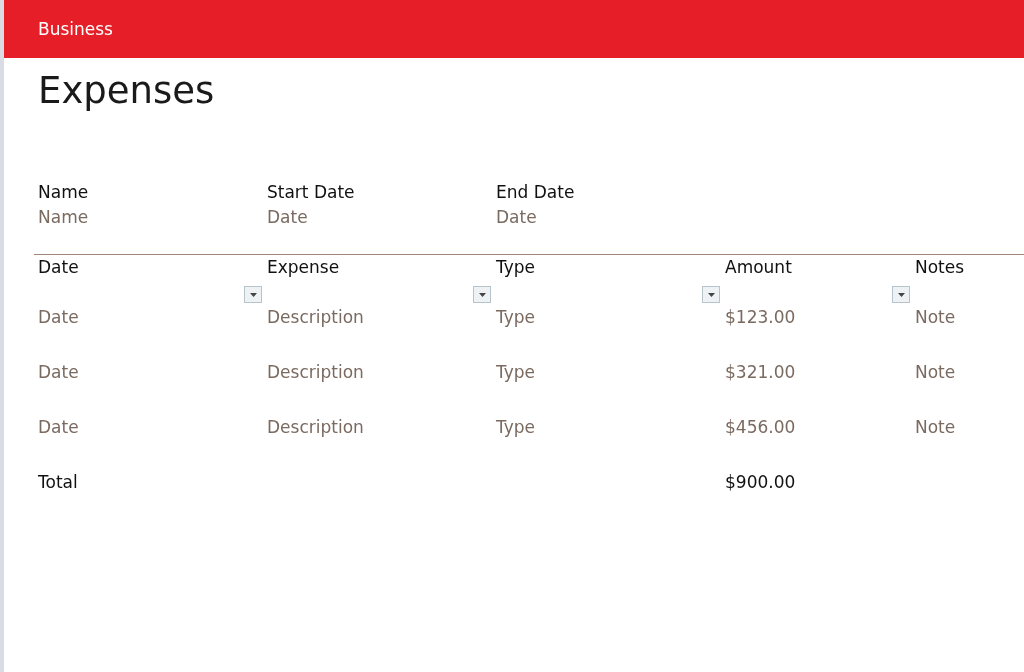 Image resolution: width=1024 pixels, height=672 pixels. I want to click on column-header: Type, so click(516, 267).